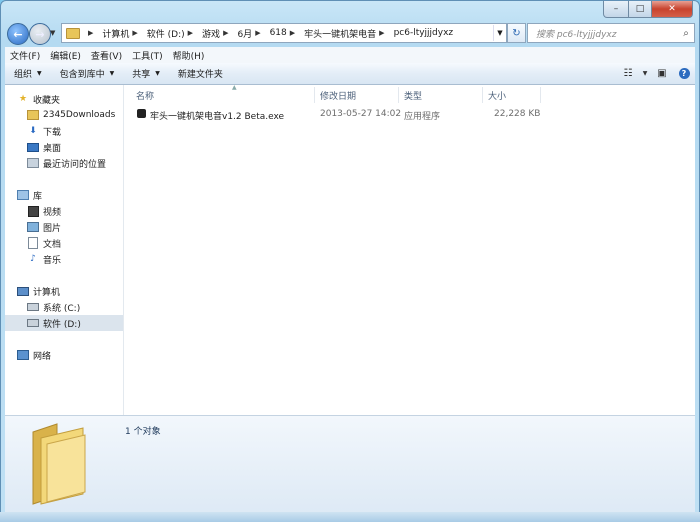  What do you see at coordinates (33, 243) in the screenshot?
I see `document-library-icon` at bounding box center [33, 243].